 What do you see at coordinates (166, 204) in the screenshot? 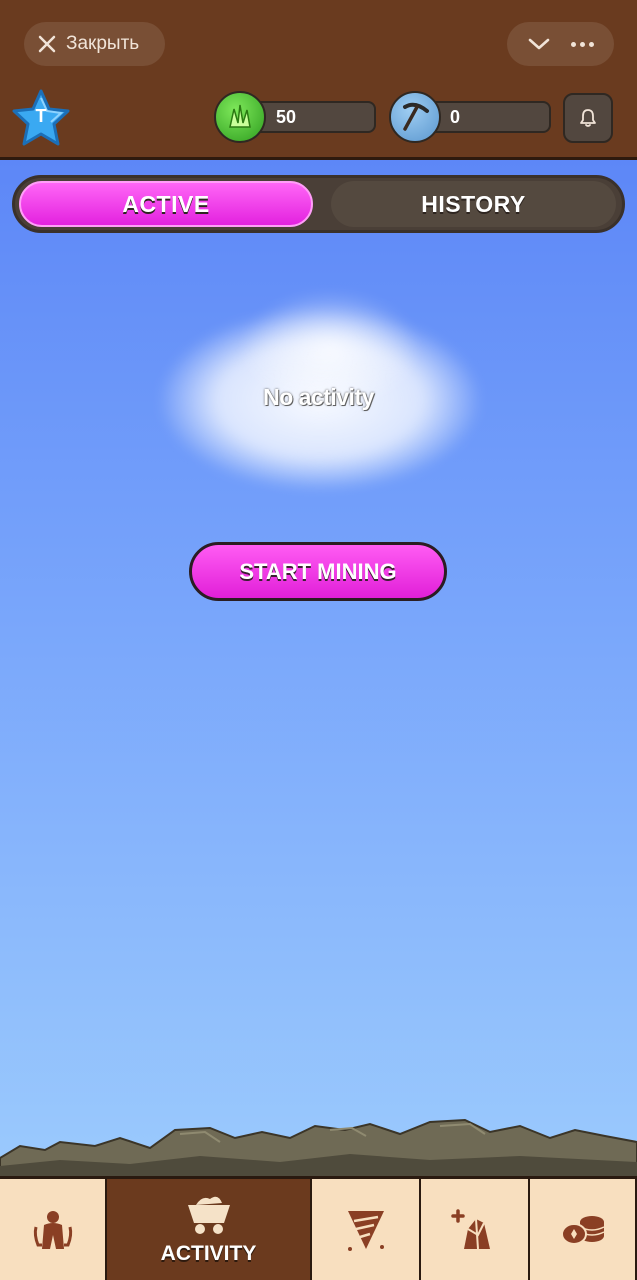
I see `tab-active: ACTIVE` at bounding box center [166, 204].